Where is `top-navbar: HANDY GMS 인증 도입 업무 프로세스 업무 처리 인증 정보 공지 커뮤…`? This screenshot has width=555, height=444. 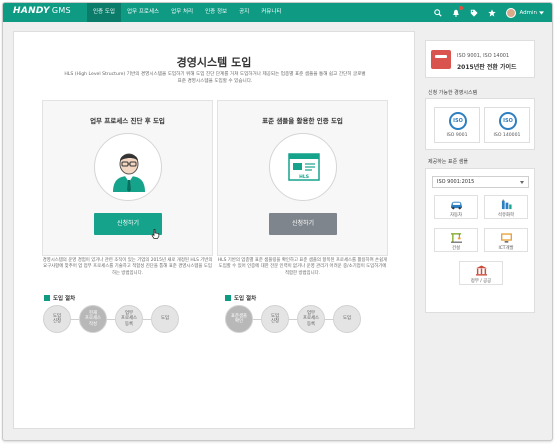
top-navbar: HANDY GMS 인증 도입 업무 프로세스 업무 처리 인증 정보 공지 커뮤… is located at coordinates (277, 12).